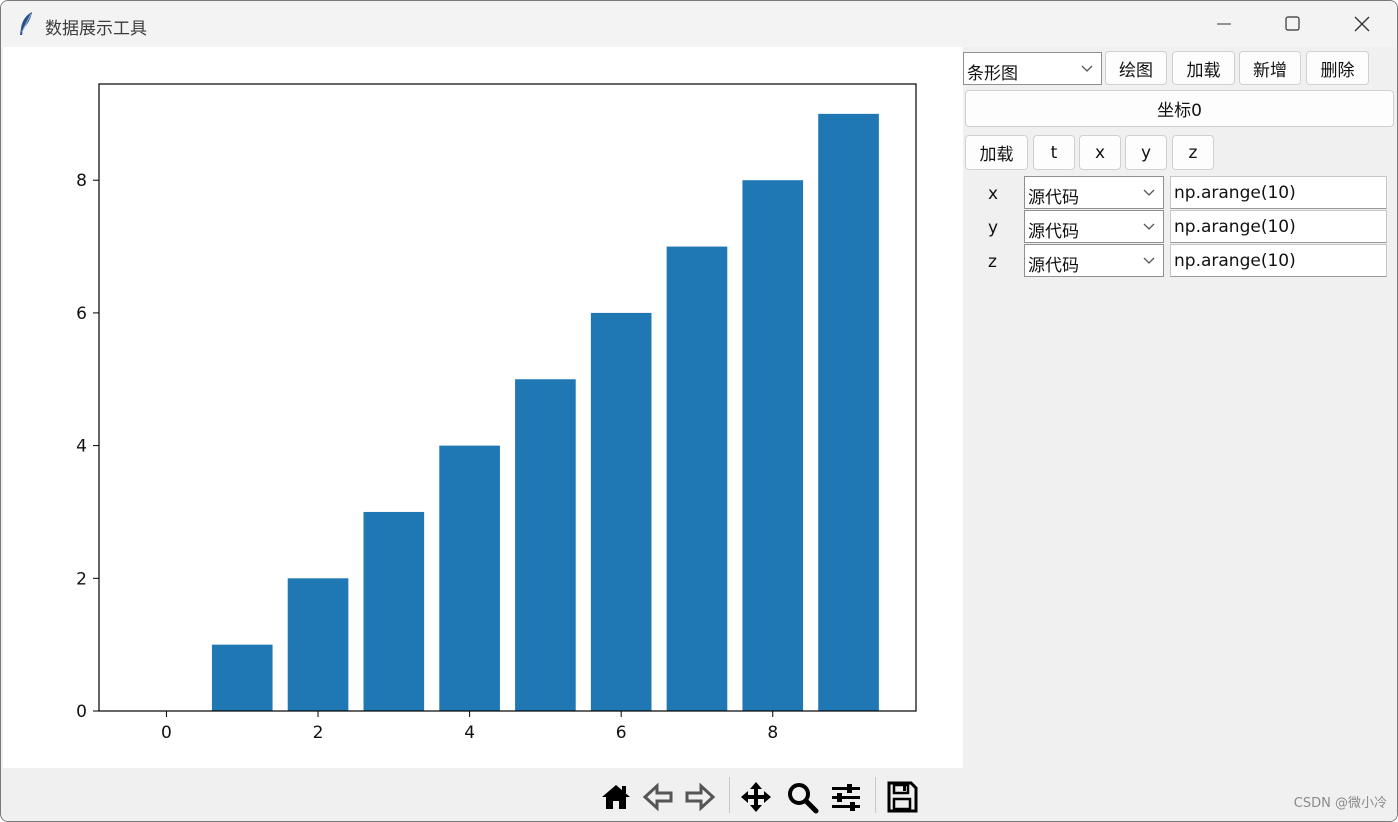 This screenshot has width=1398, height=822. What do you see at coordinates (993, 228) in the screenshot?
I see `row-label-y: y` at bounding box center [993, 228].